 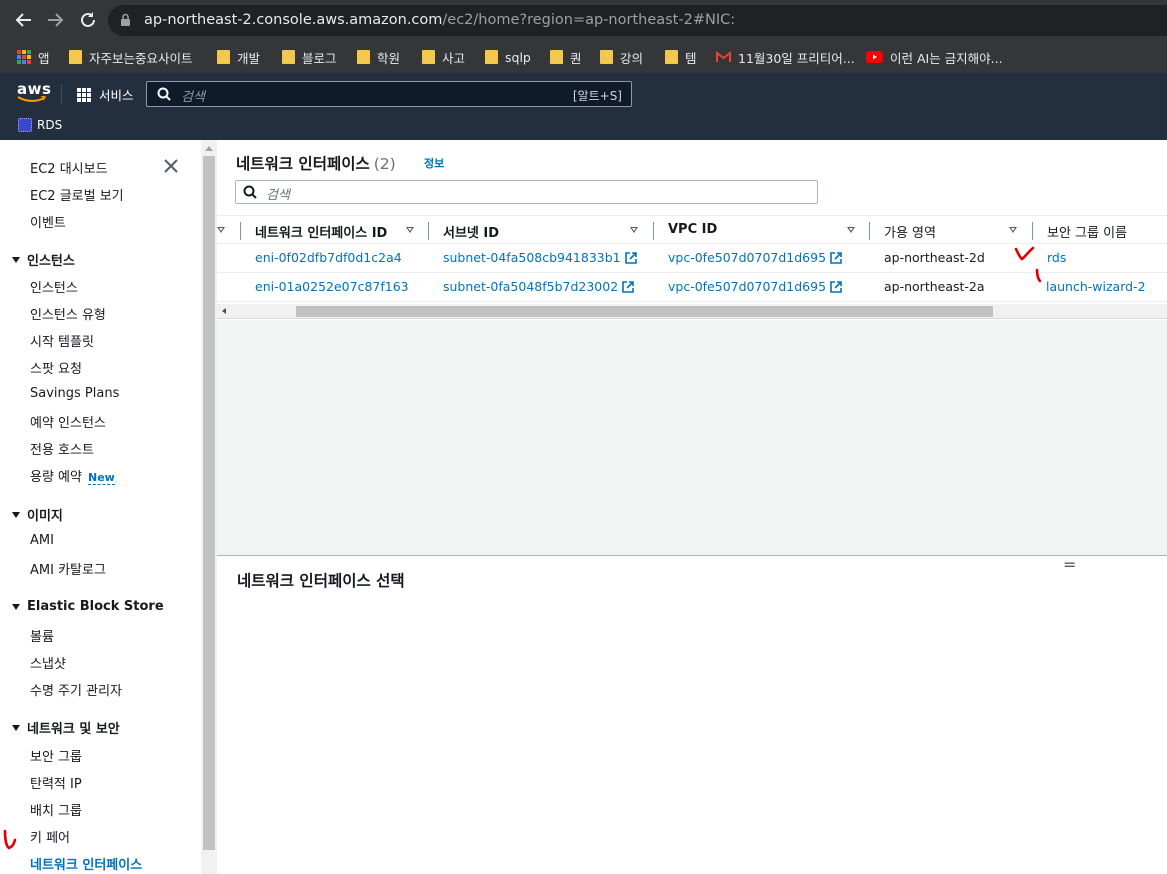 What do you see at coordinates (51, 261) in the screenshot?
I see `section-title: 인스턴스` at bounding box center [51, 261].